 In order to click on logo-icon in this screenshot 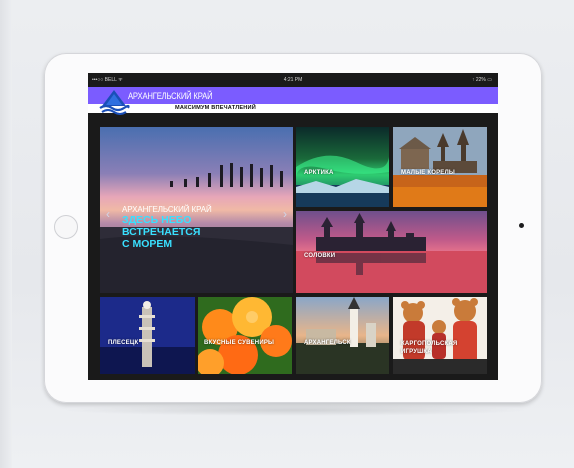, I will do `click(114, 102)`.